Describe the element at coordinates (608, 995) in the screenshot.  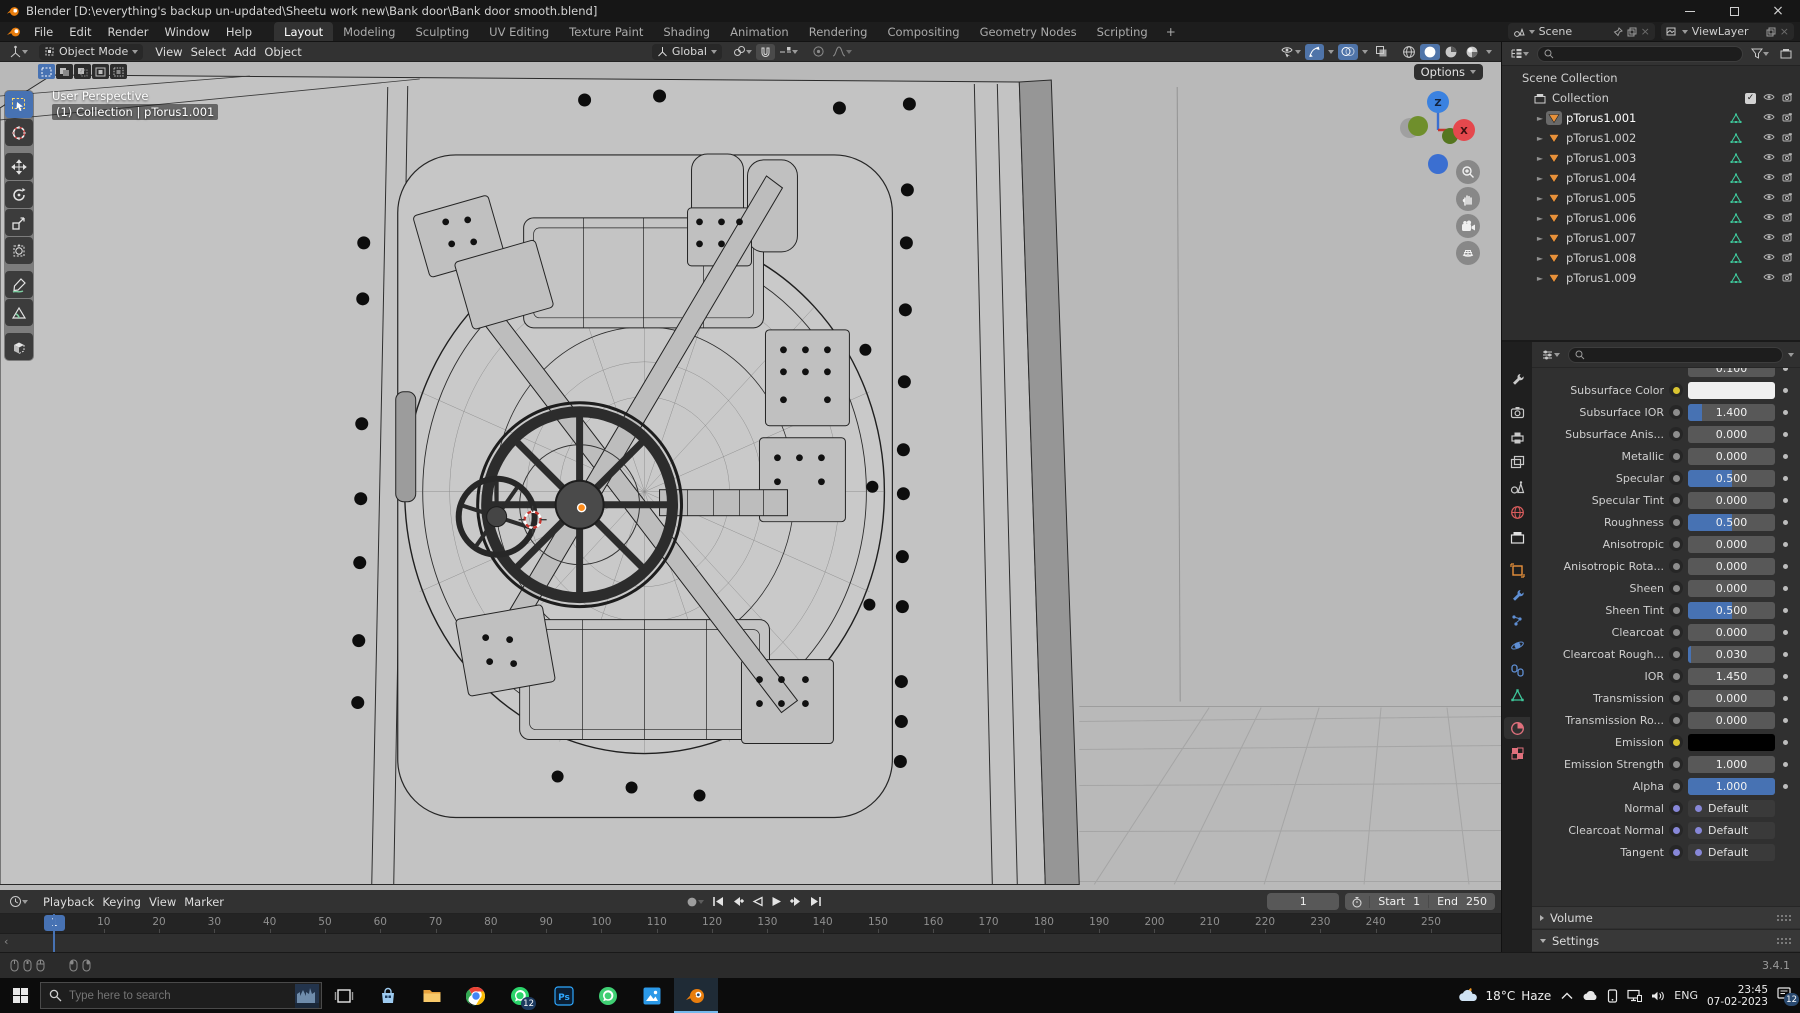
I see `whatsapp2-icon` at that location.